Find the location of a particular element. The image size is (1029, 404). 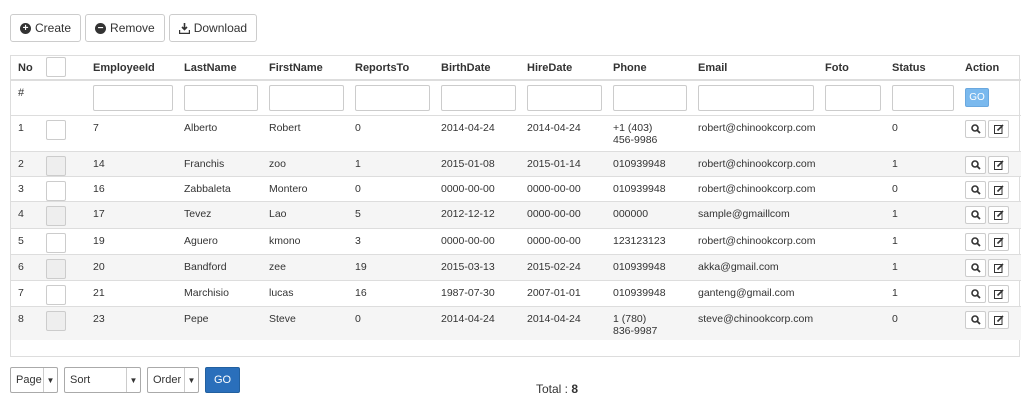

select-all-checkbox is located at coordinates (56, 66).